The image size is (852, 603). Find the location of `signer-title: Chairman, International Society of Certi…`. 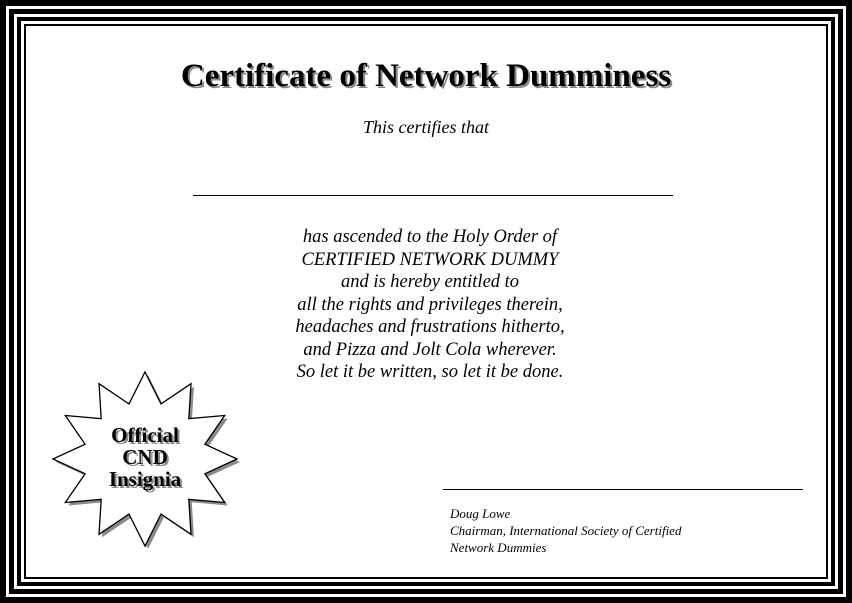

signer-title: Chairman, International Society of Certi… is located at coordinates (566, 530).